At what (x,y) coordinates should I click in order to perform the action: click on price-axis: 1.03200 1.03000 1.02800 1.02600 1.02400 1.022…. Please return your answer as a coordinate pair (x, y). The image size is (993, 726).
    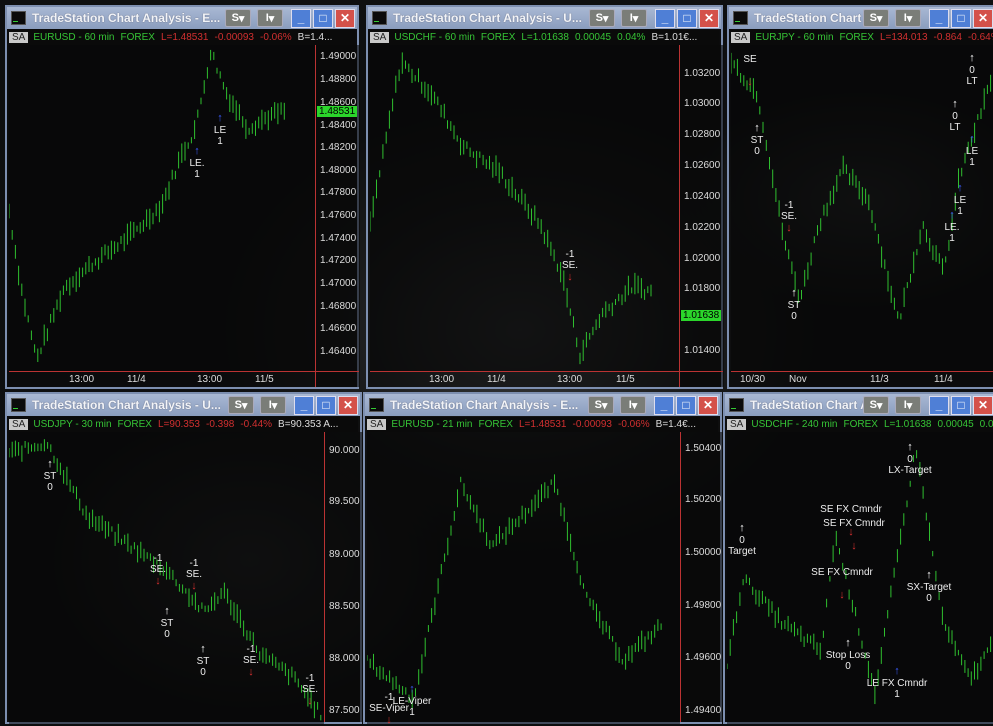
    Looking at the image, I should click on (701, 216).